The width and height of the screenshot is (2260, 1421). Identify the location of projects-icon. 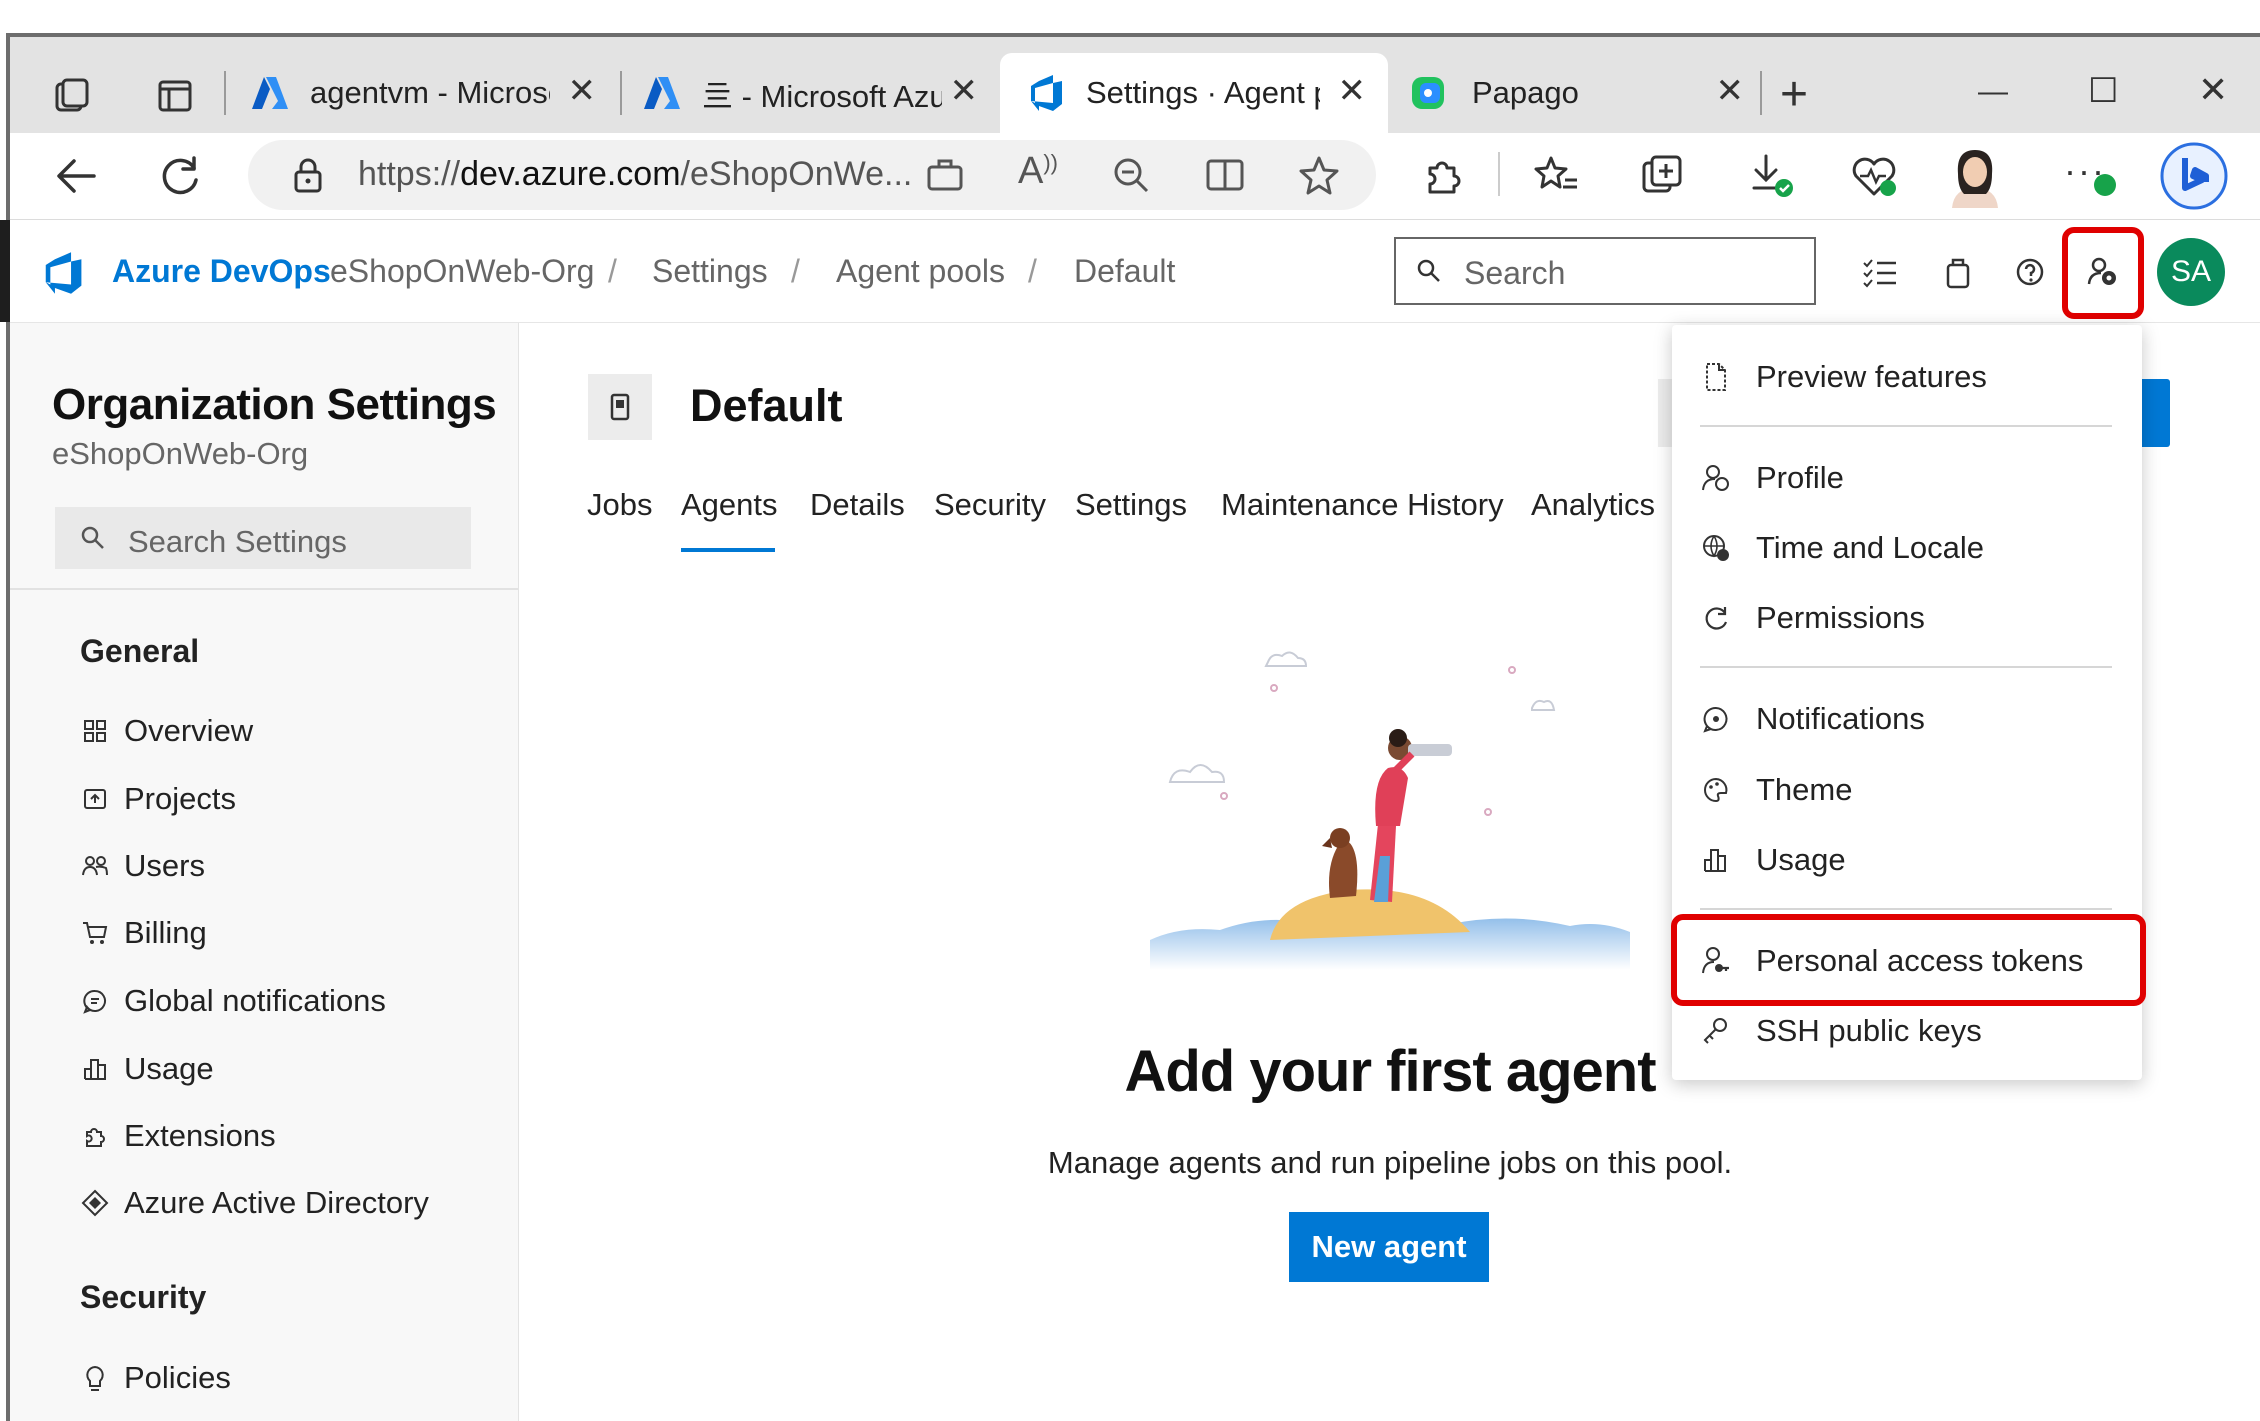
(95, 799).